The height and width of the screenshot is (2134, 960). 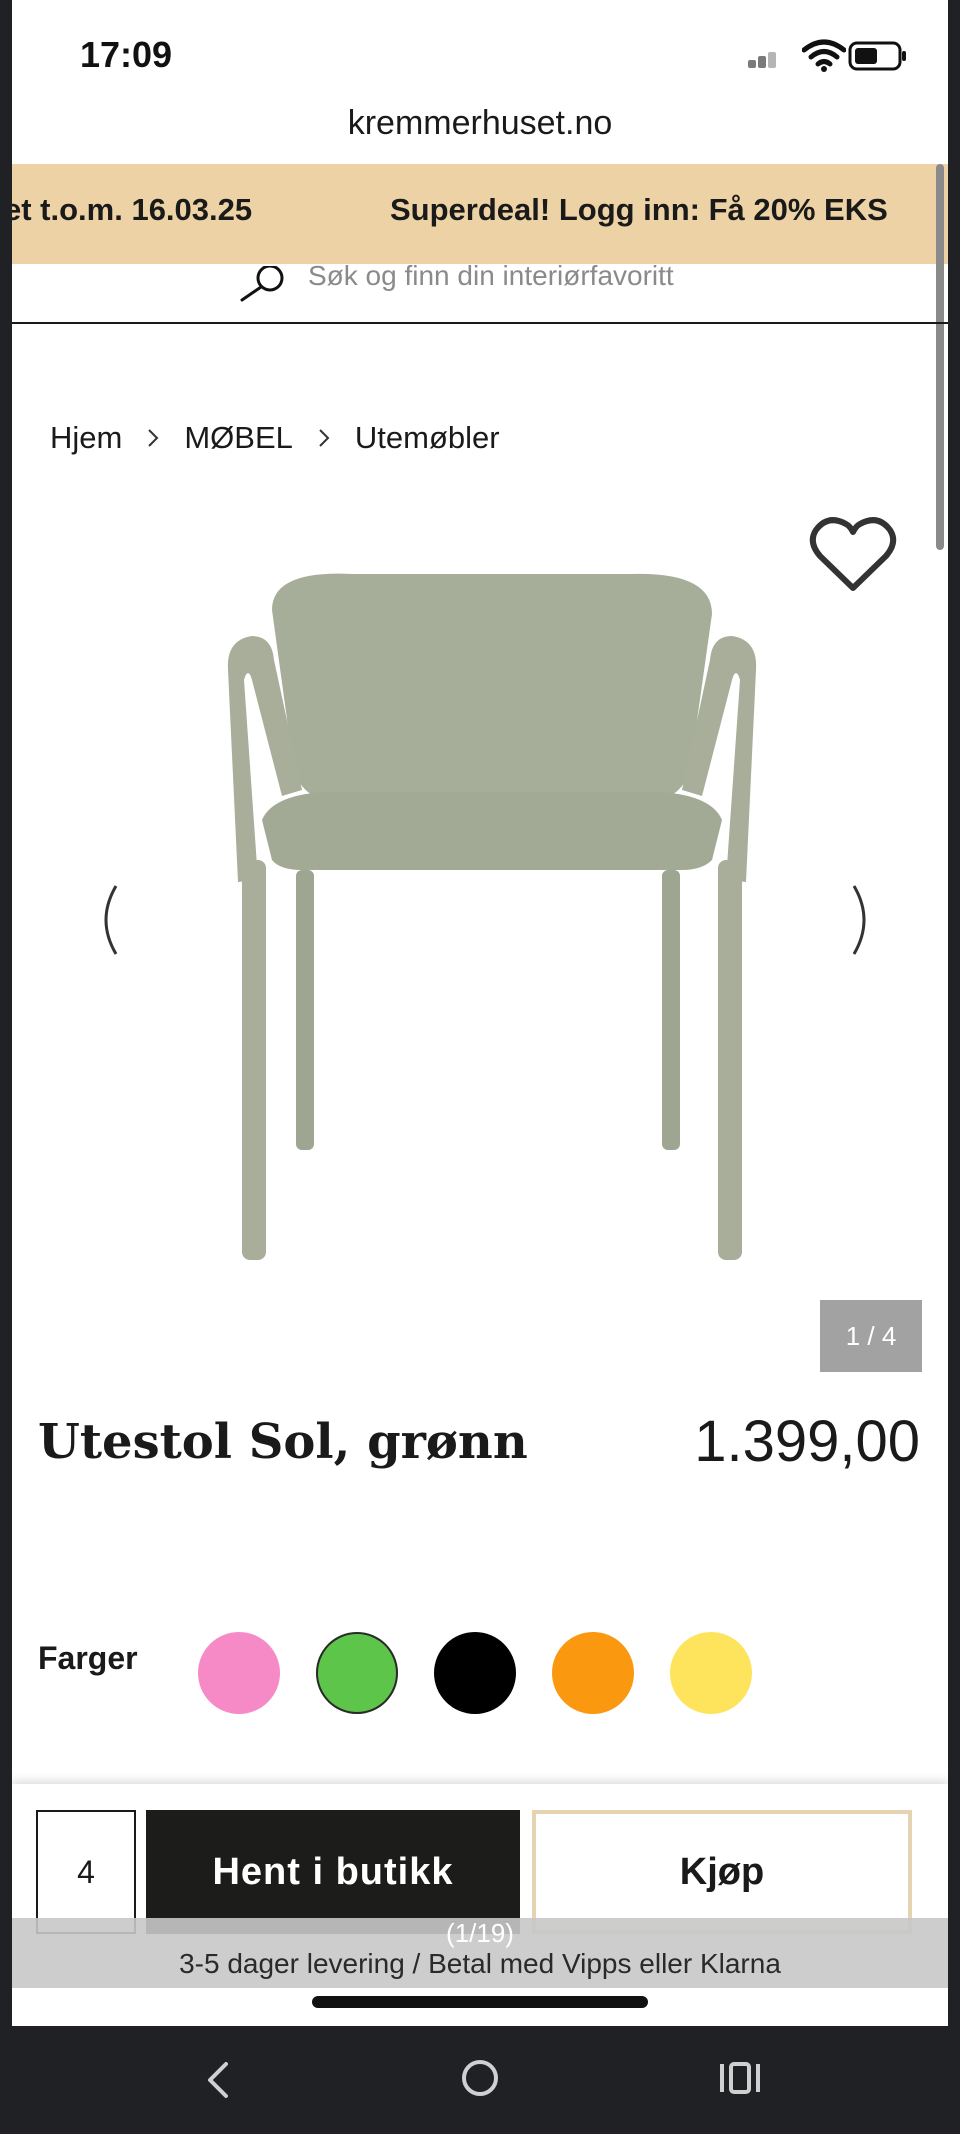 What do you see at coordinates (126, 54) in the screenshot?
I see `status-time: 17:09` at bounding box center [126, 54].